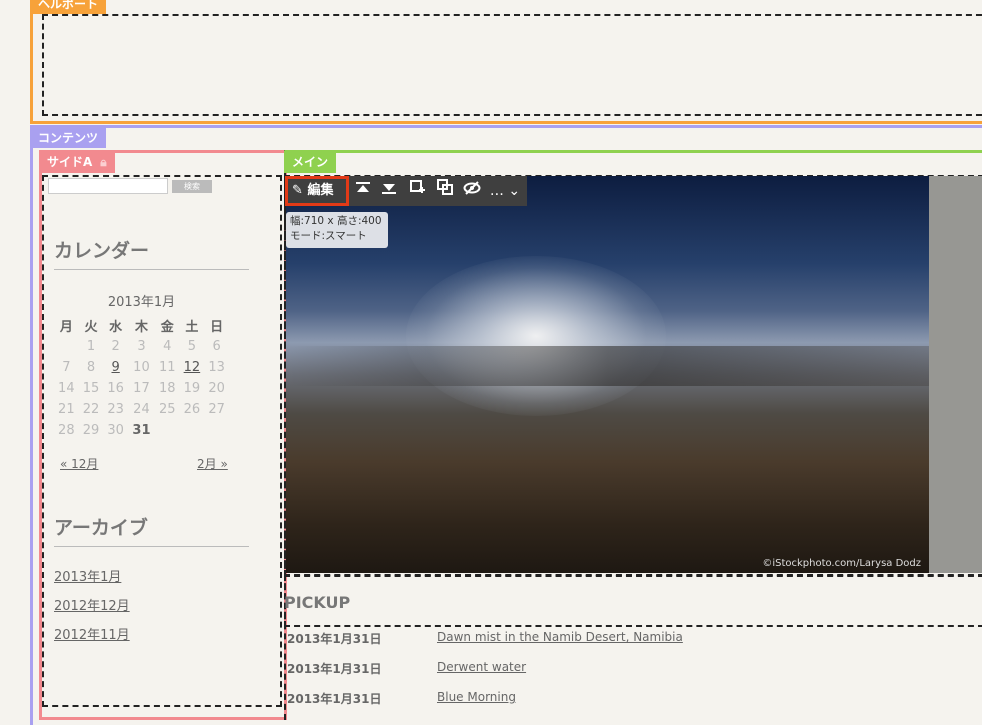 The width and height of the screenshot is (982, 725). What do you see at coordinates (310, 162) in the screenshot?
I see `main-area-label: メイン` at bounding box center [310, 162].